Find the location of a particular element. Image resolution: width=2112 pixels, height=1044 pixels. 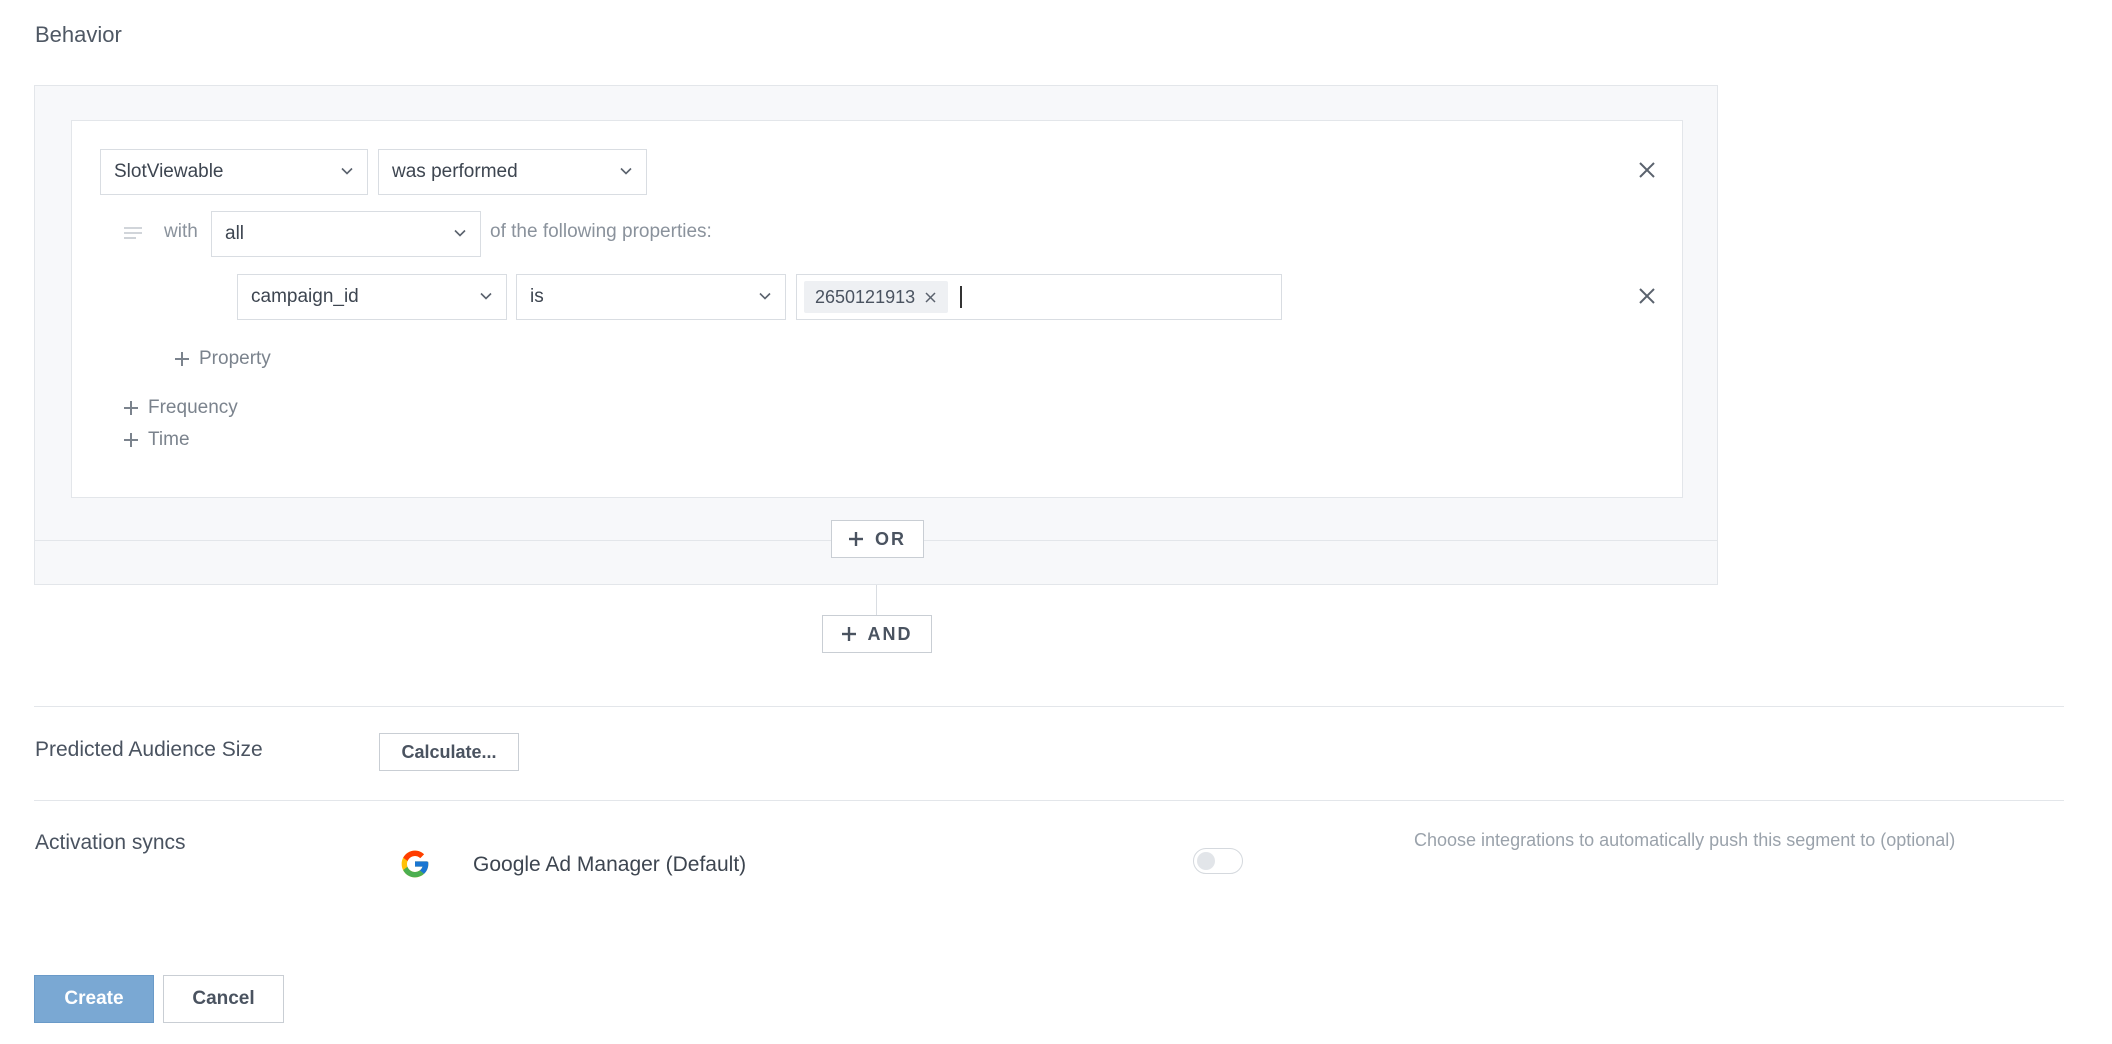

add-property-link: Property is located at coordinates (223, 359).